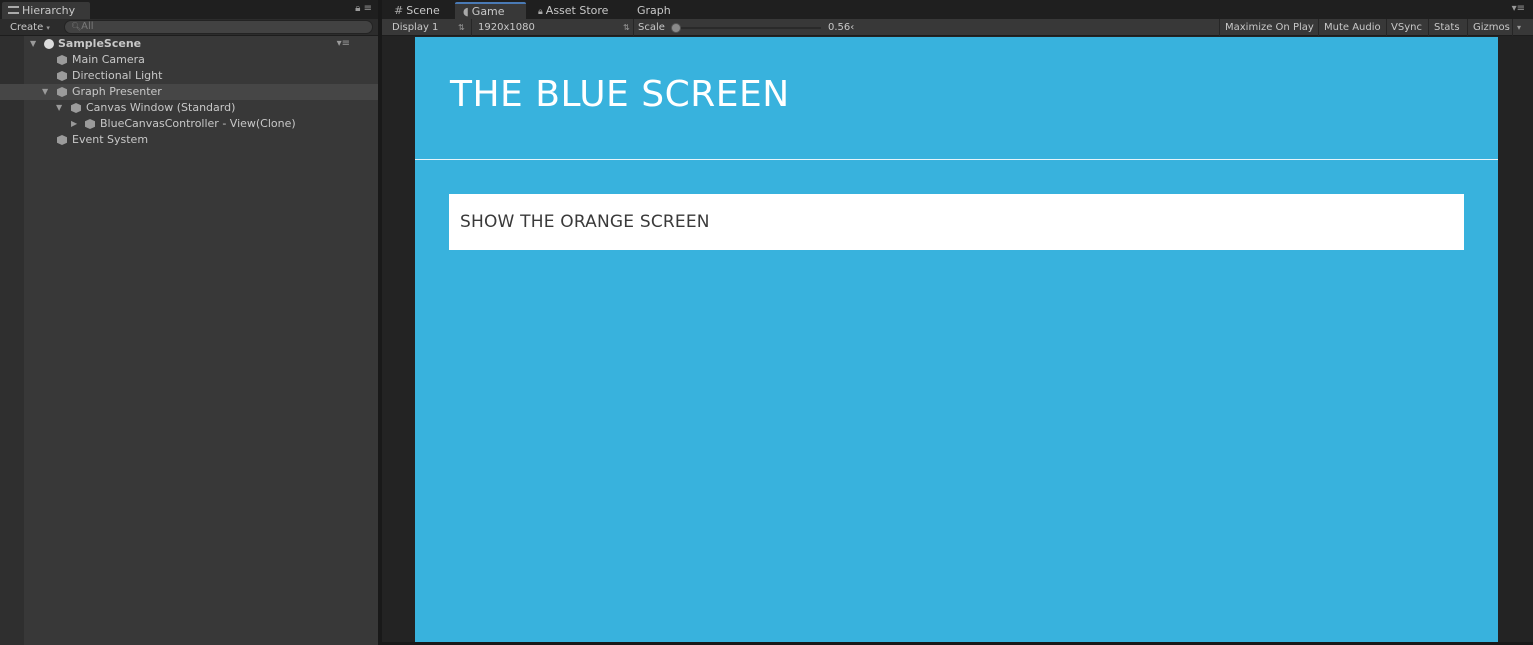  Describe the element at coordinates (399, 10) in the screenshot. I see `grid-icon: #` at that location.